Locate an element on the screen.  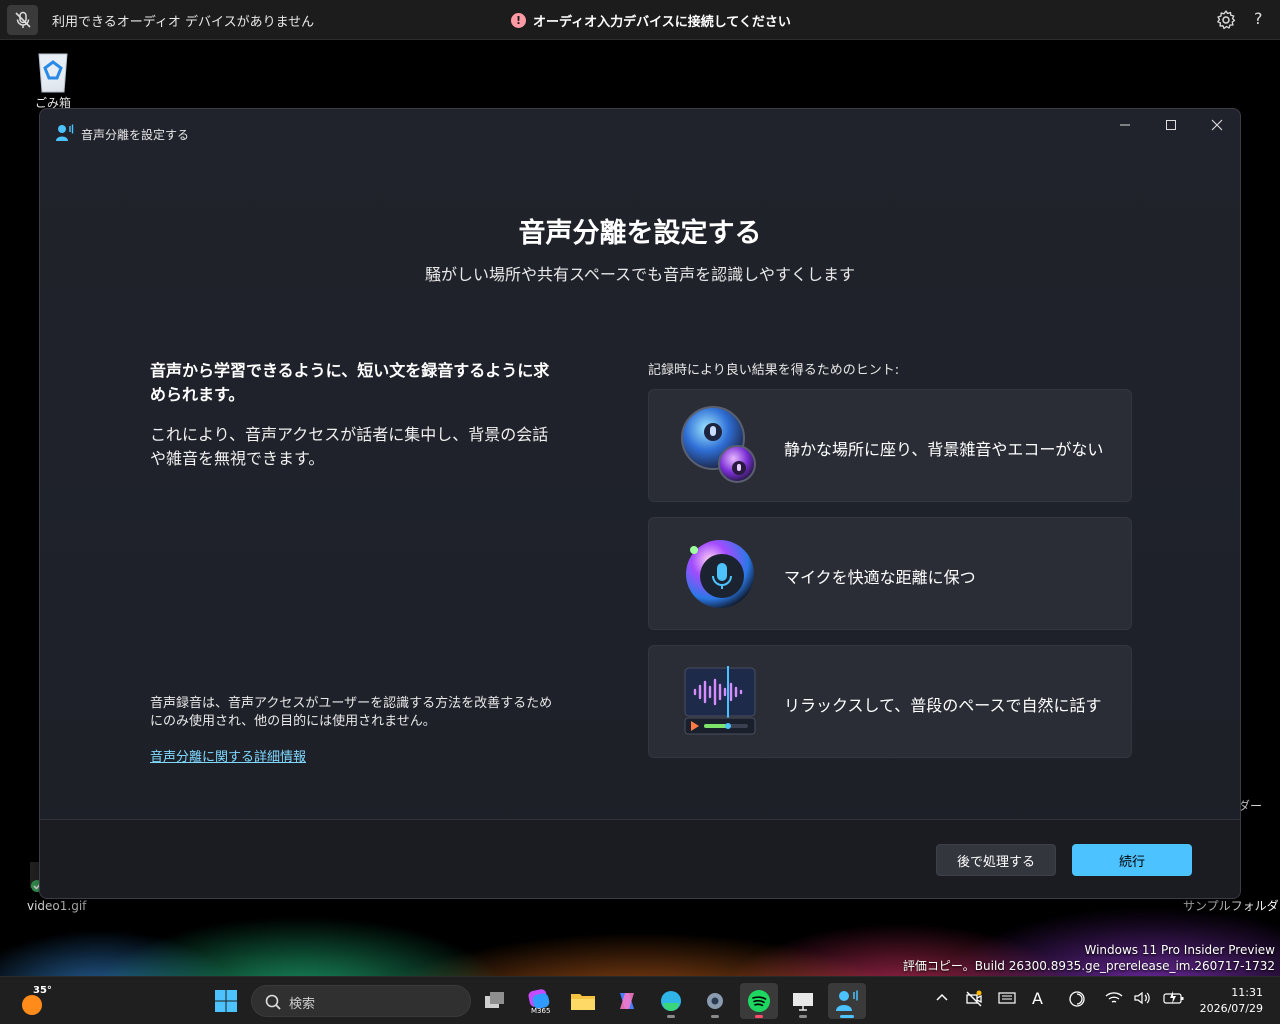
taskbar-app-m365: M365 is located at coordinates (539, 1001).